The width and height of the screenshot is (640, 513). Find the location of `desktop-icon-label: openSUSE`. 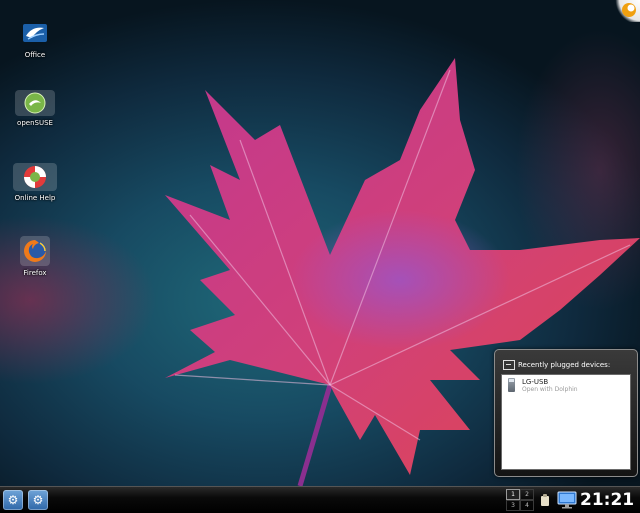

desktop-icon-label: openSUSE is located at coordinates (35, 123).